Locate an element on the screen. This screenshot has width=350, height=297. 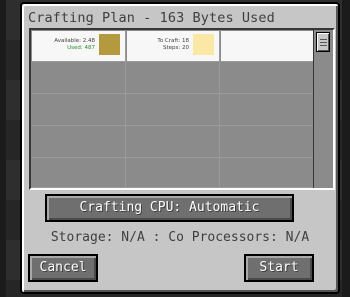
plan-cell-available: Available: 2.48 Used: 487 is located at coordinates (78, 46).